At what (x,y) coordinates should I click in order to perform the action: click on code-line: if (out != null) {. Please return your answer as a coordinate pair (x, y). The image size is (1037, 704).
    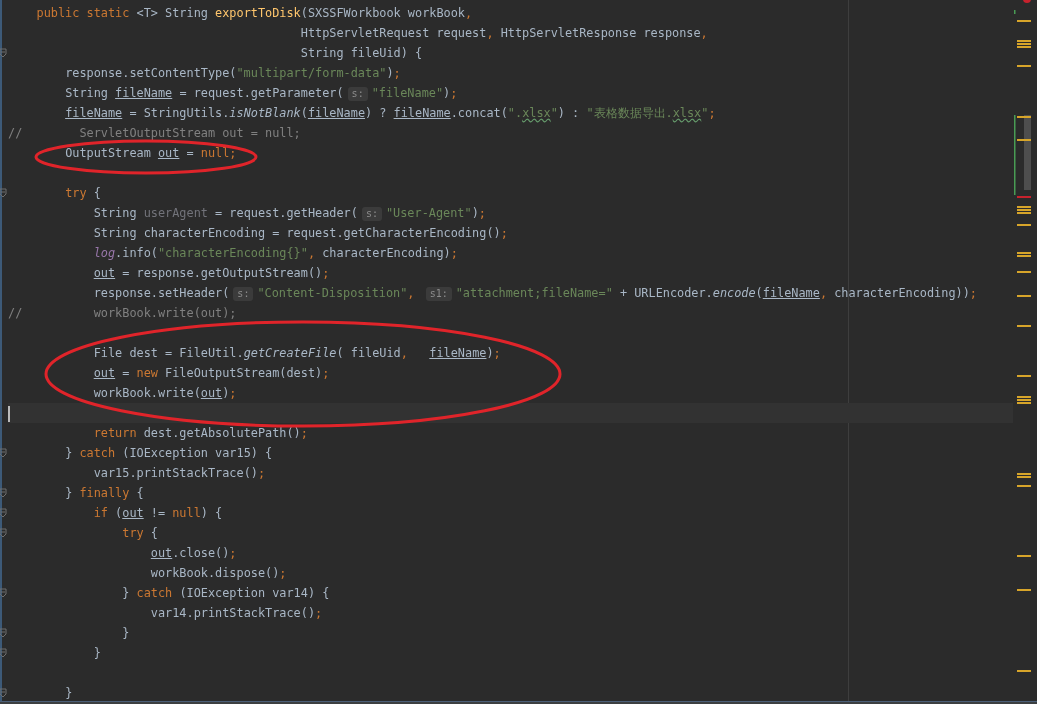
    Looking at the image, I should click on (157, 513).